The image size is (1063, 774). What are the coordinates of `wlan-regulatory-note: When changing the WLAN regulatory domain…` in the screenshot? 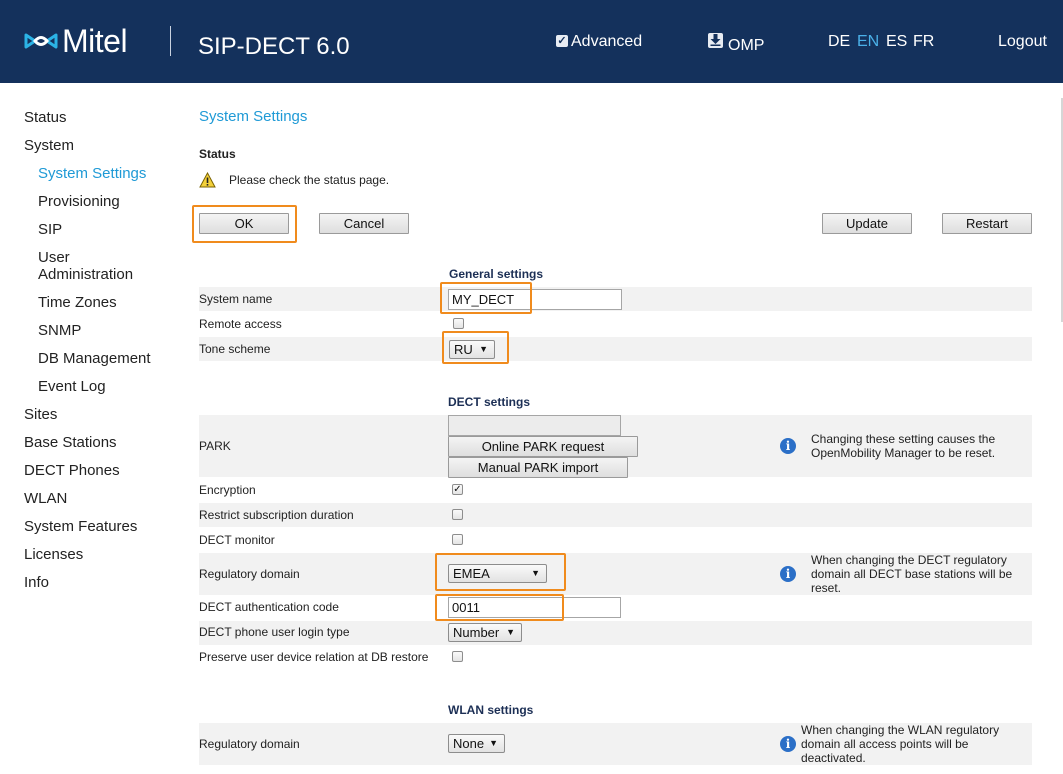 It's located at (900, 744).